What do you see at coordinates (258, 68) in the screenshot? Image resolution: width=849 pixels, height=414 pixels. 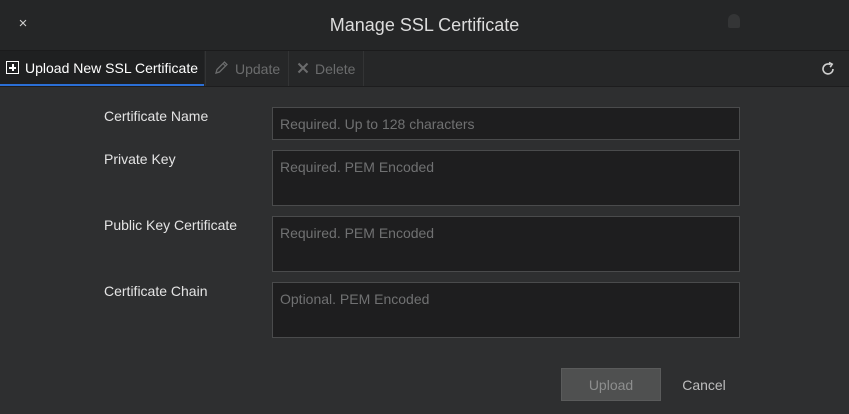 I see `update-label: Update` at bounding box center [258, 68].